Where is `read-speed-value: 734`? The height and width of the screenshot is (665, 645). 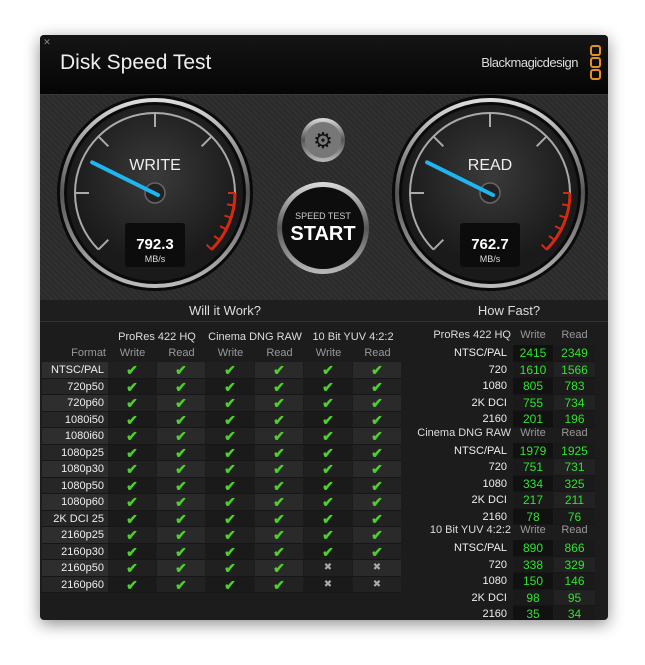 read-speed-value: 734 is located at coordinates (574, 402).